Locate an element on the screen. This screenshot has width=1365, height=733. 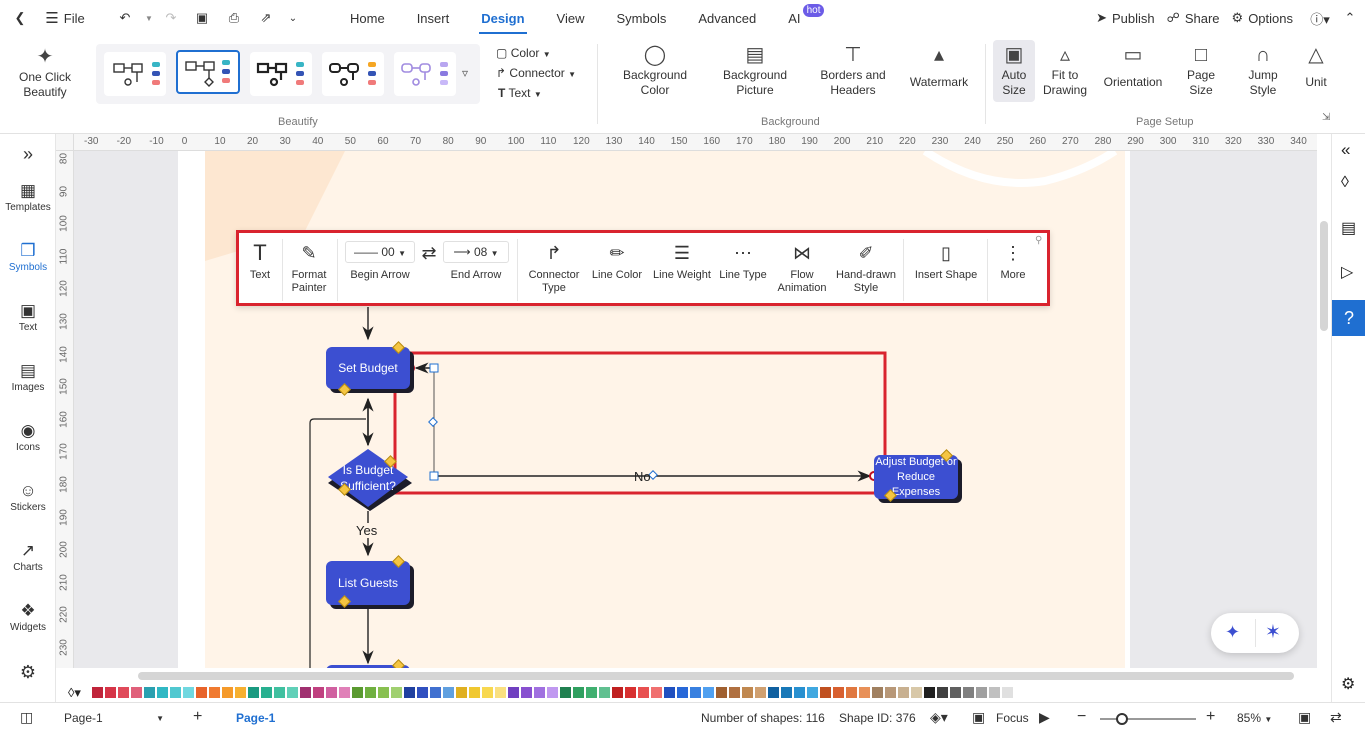
tab-view: View is located at coordinates (571, 18).